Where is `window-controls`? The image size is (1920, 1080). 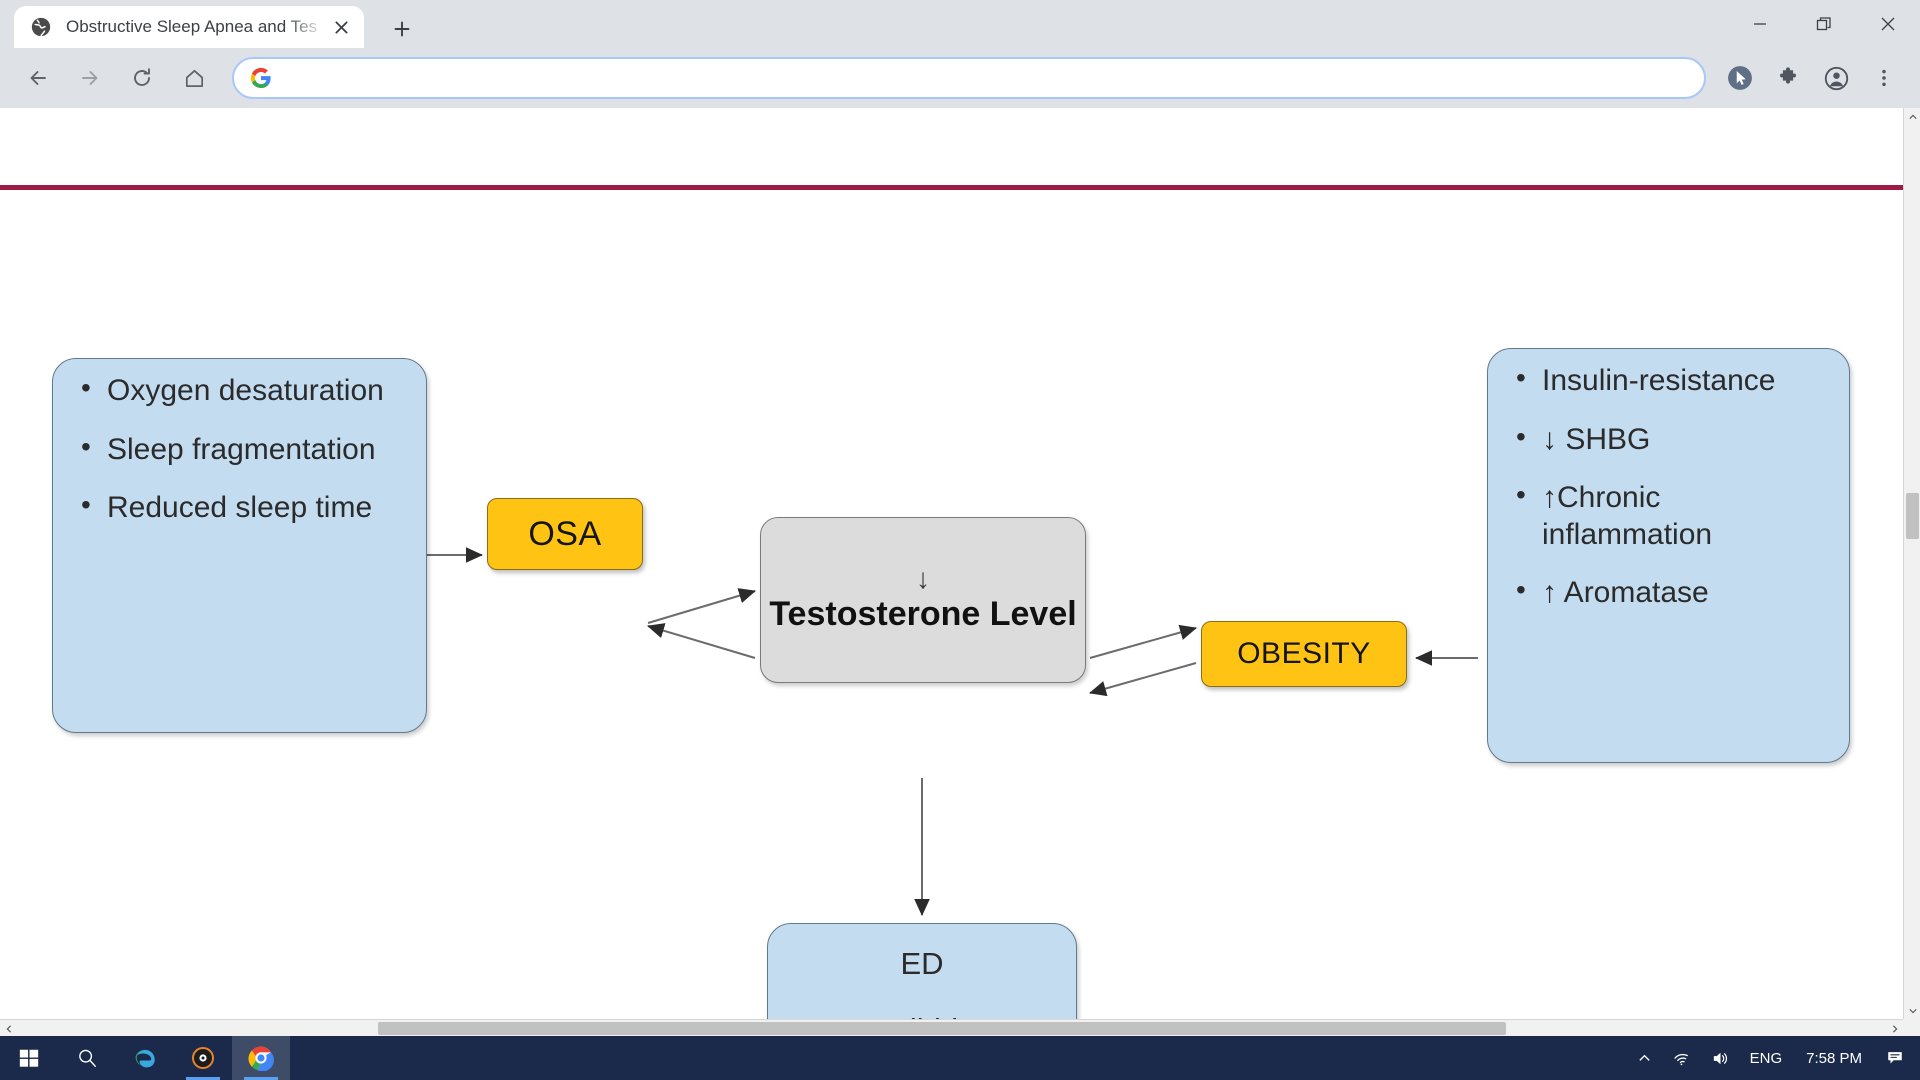
window-controls is located at coordinates (1824, 24).